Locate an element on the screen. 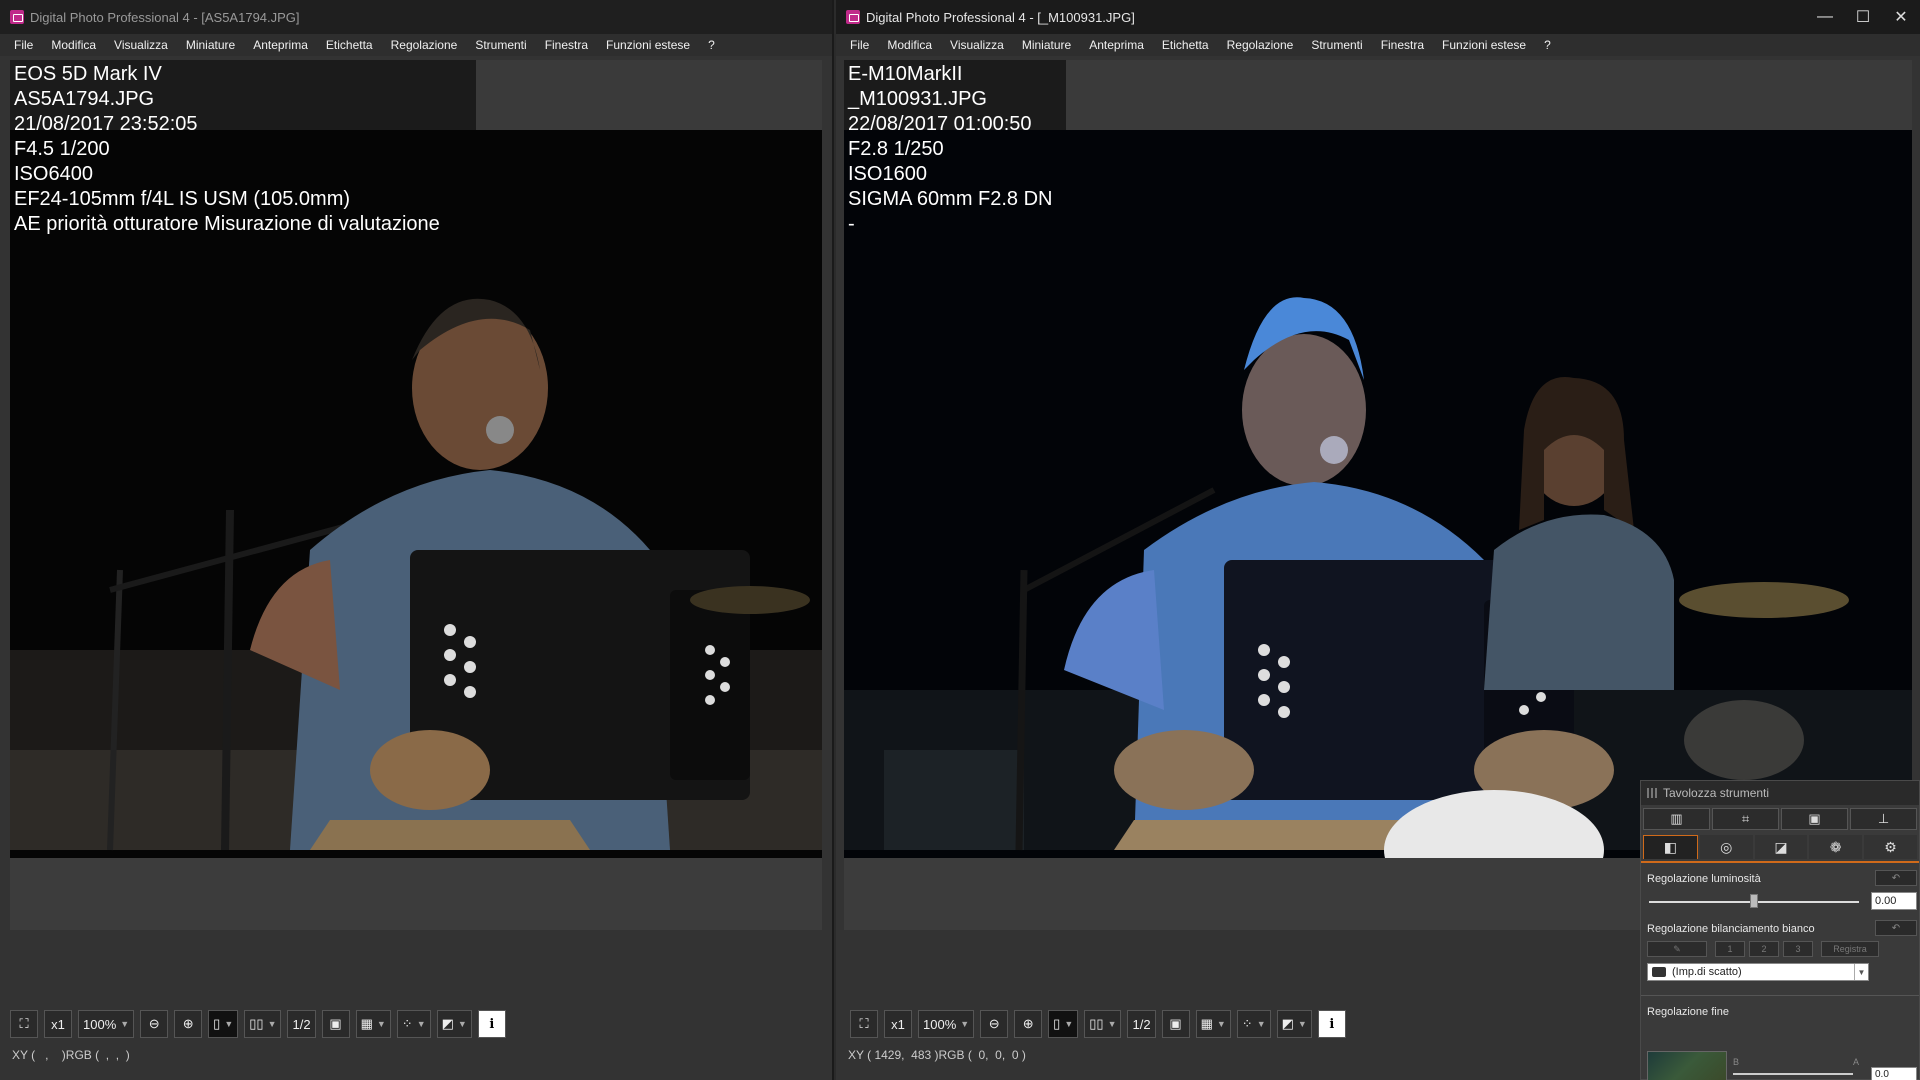 The image size is (1920, 1080). fine-adjust-color-box is located at coordinates (1687, 1065).